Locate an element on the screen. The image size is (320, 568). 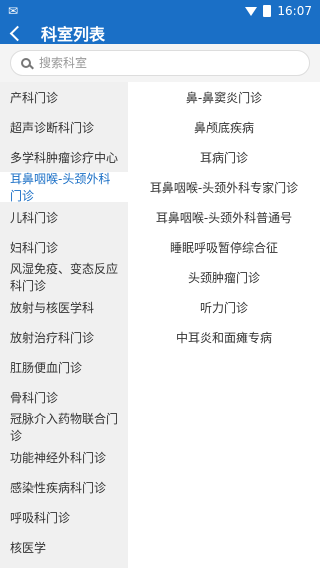
department-item: 多学科肿瘤诊疗中心 is located at coordinates (64, 157).